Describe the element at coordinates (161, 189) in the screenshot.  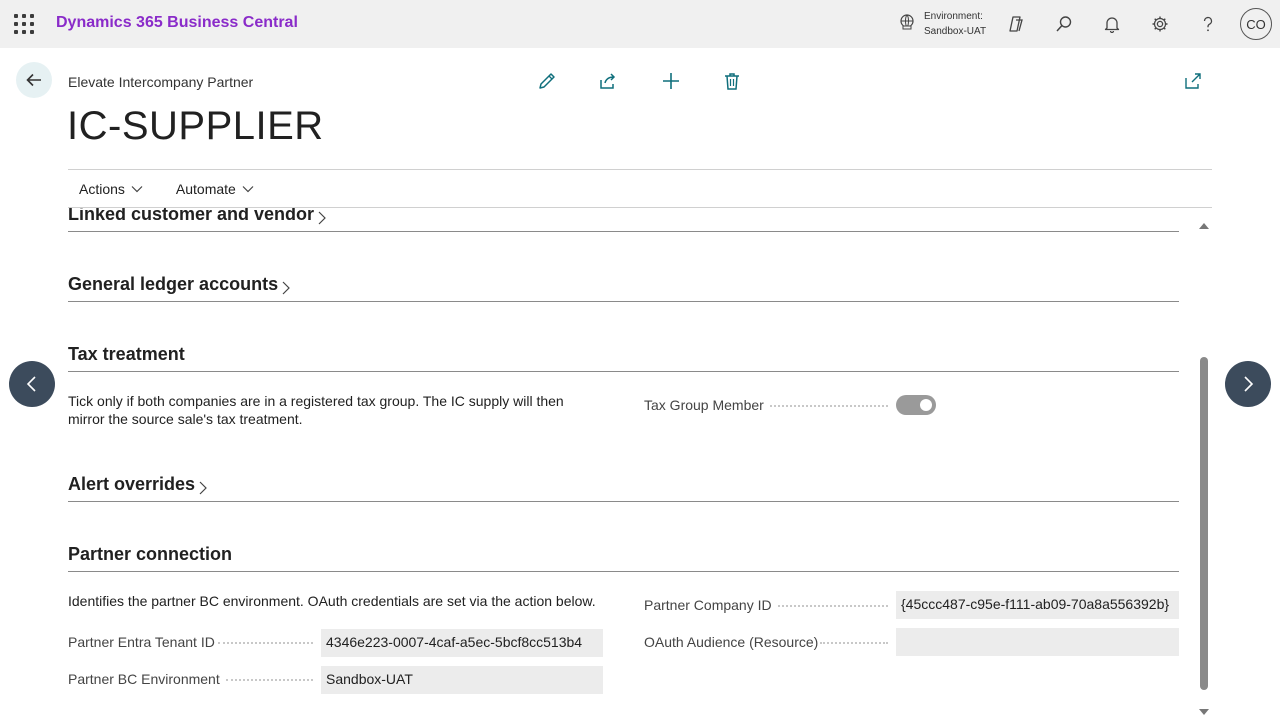
I see `action-bar: Actions Automate` at that location.